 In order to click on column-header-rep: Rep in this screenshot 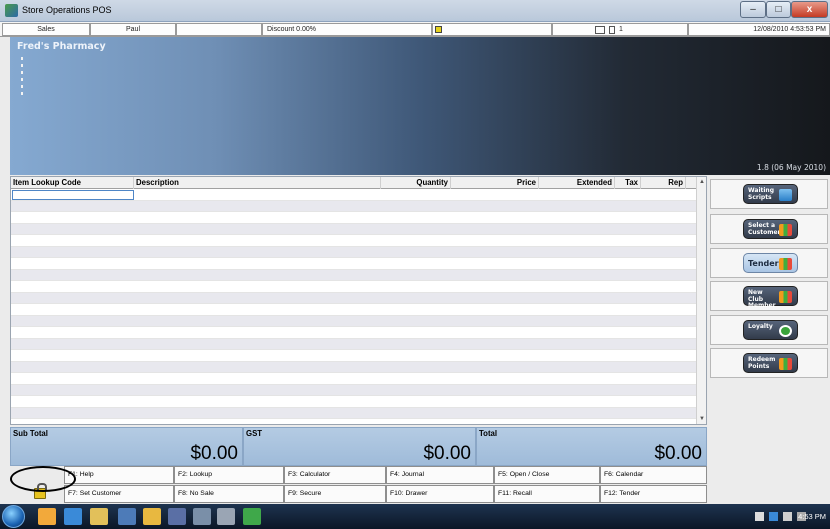, I will do `click(663, 183)`.